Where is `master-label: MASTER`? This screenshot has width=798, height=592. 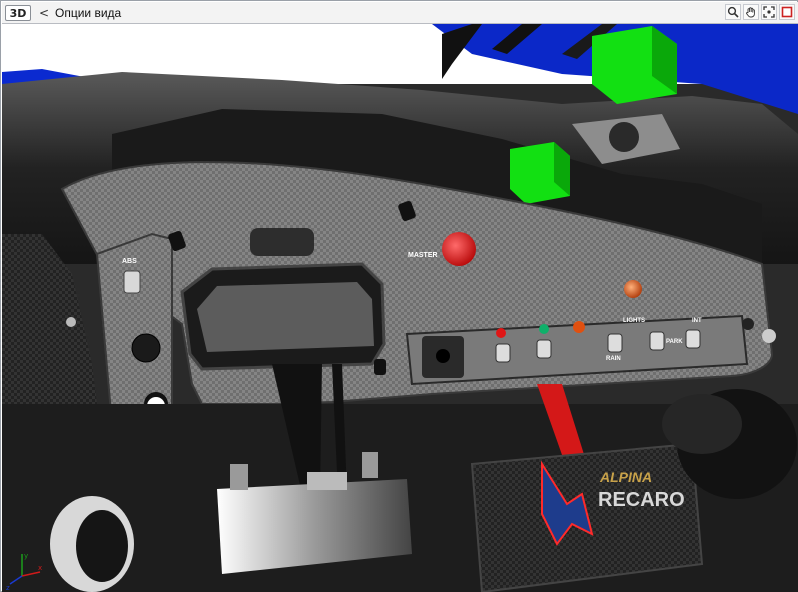
master-label: MASTER is located at coordinates (423, 255).